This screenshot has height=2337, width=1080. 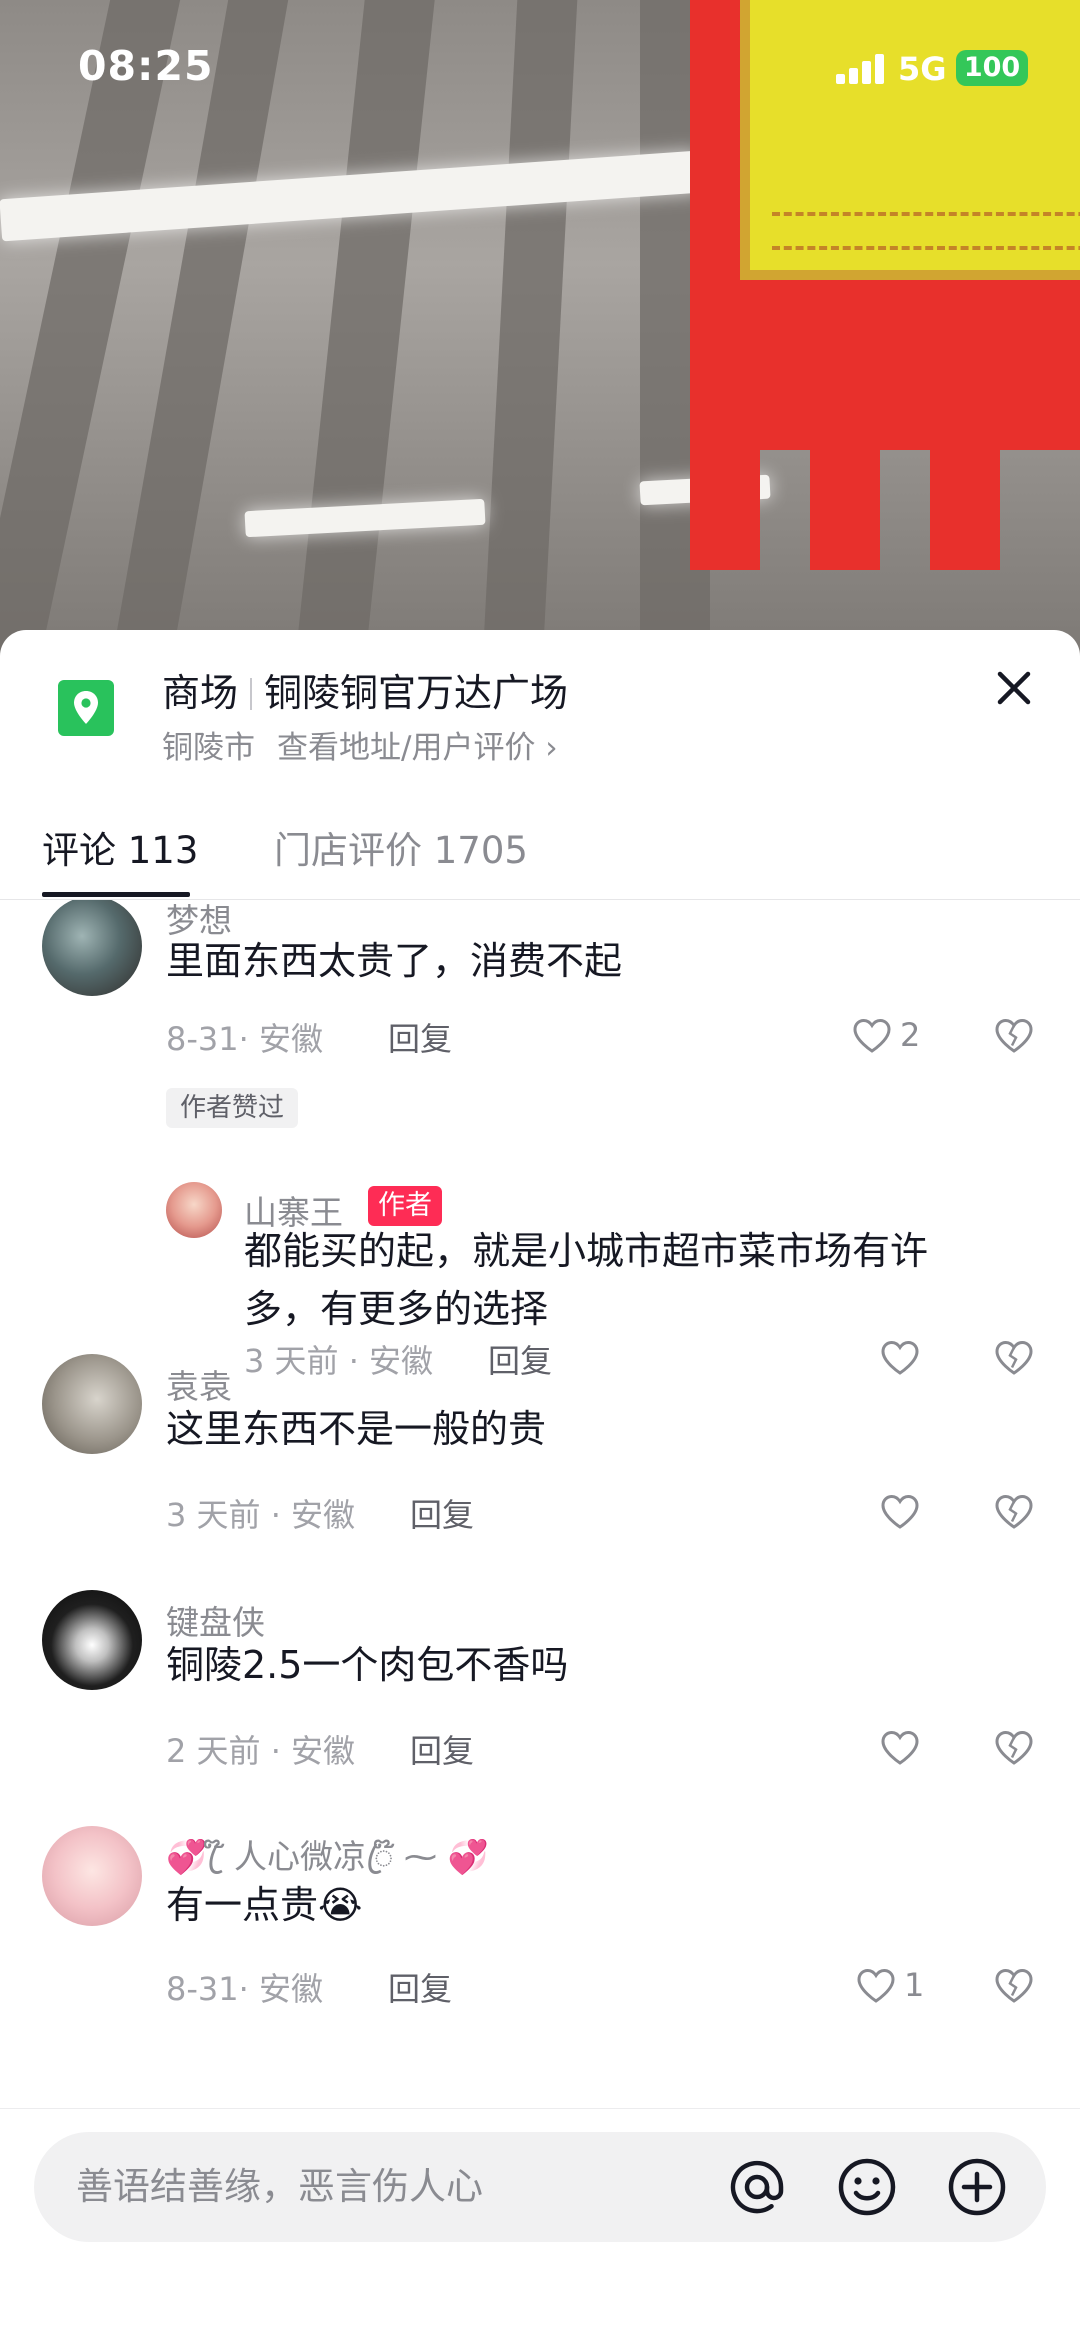 I want to click on comment-meta: 3 天前 · 安徽, so click(x=261, y=1515).